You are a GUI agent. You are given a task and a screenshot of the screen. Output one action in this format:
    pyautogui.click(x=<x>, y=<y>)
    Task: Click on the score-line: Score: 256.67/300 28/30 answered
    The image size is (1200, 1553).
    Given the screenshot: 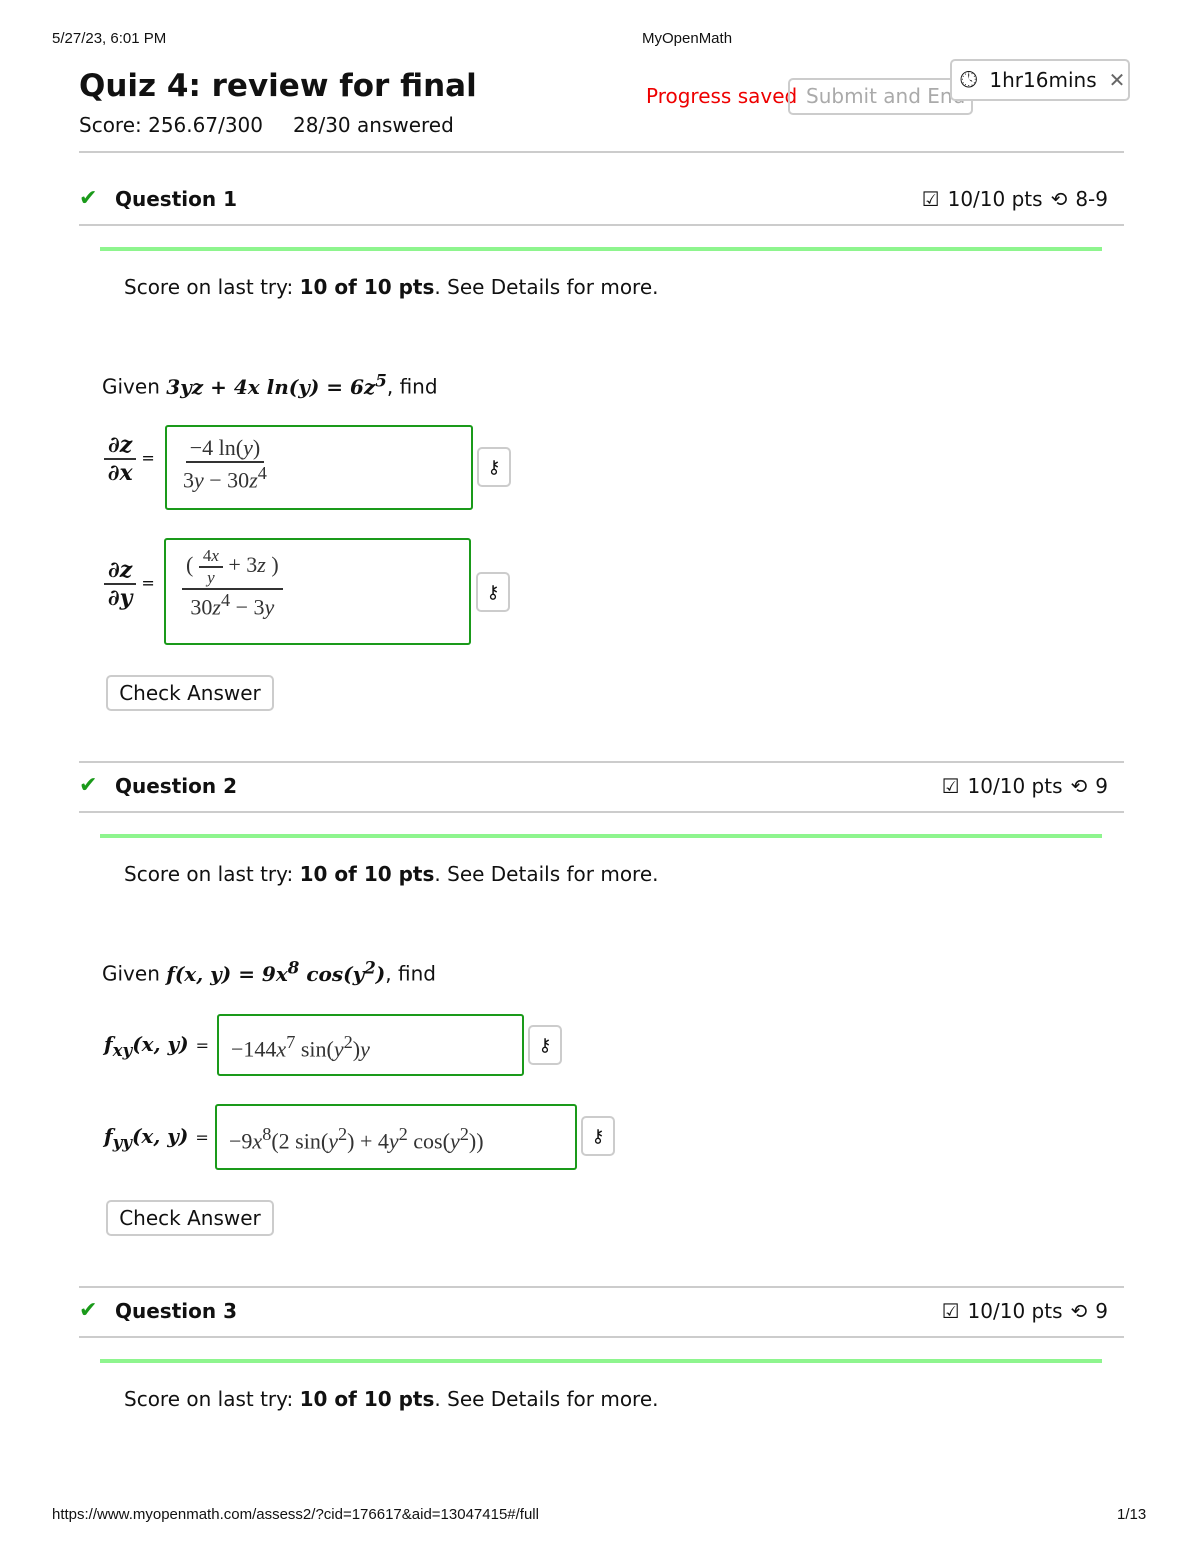 What is the action you would take?
    pyautogui.click(x=266, y=125)
    